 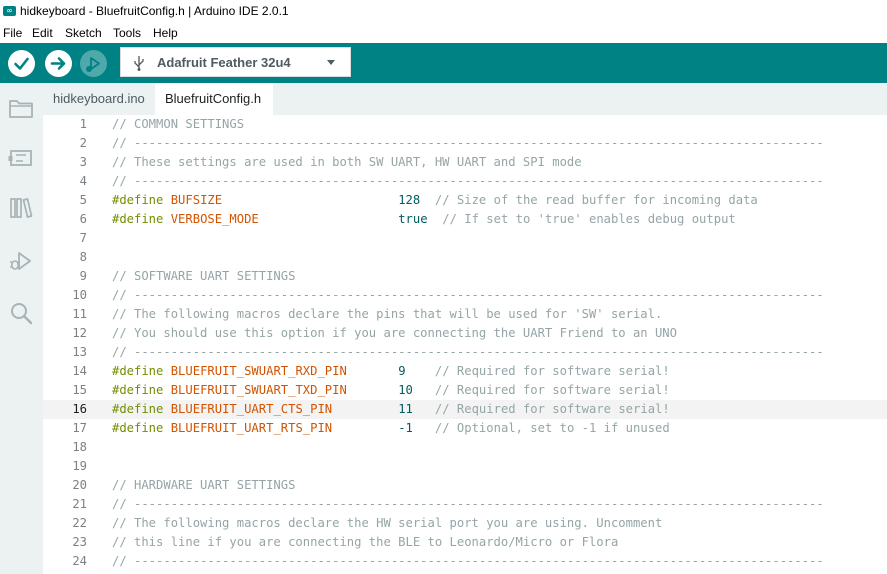 I want to click on folder-icon, so click(x=21, y=108).